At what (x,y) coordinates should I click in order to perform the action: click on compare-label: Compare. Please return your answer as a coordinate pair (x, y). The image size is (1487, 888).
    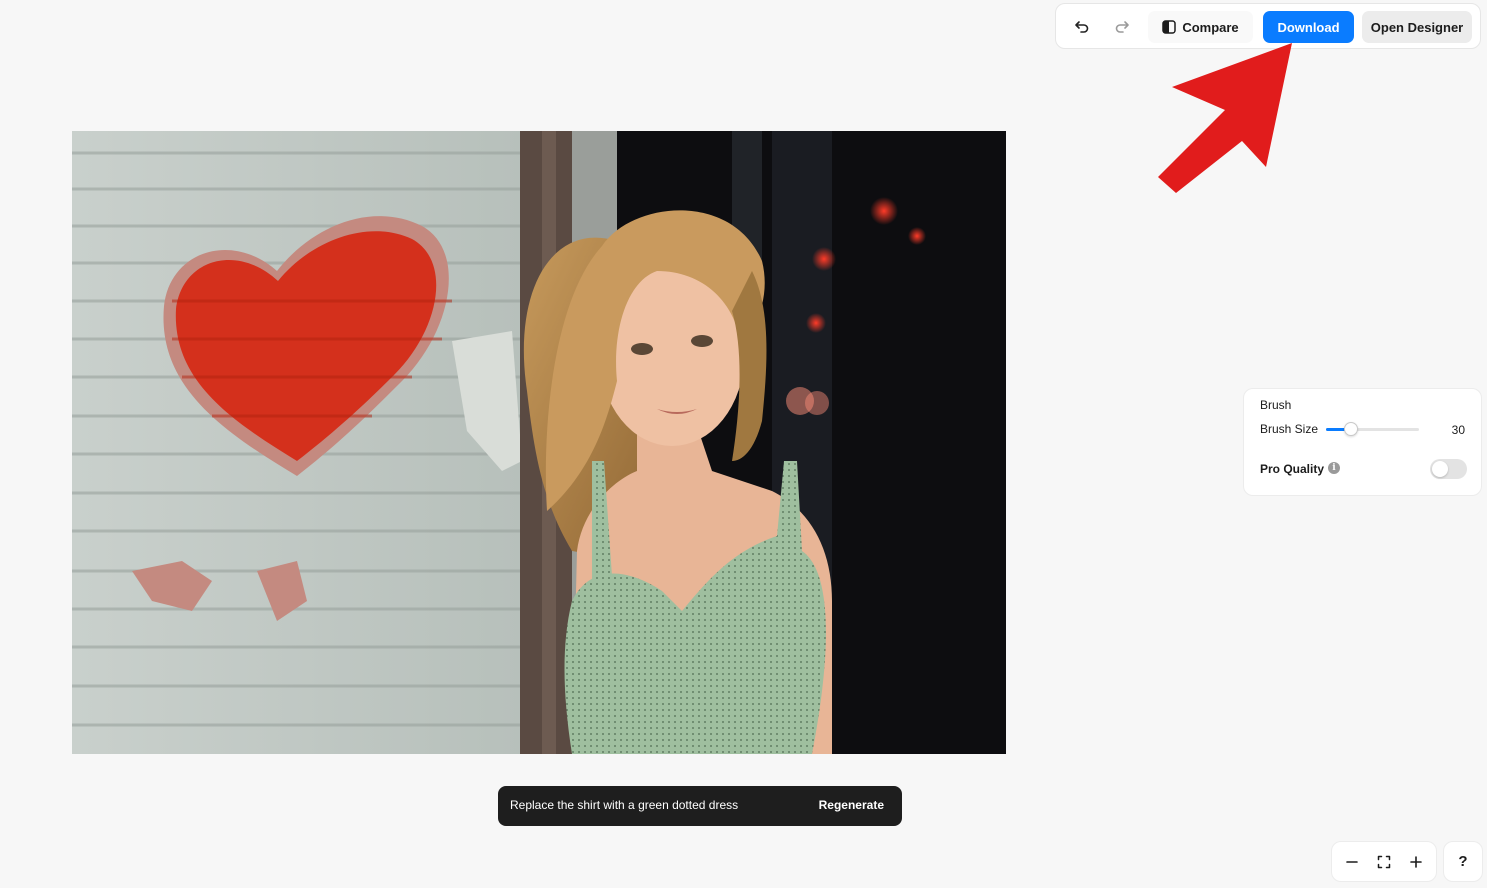
    Looking at the image, I should click on (1210, 27).